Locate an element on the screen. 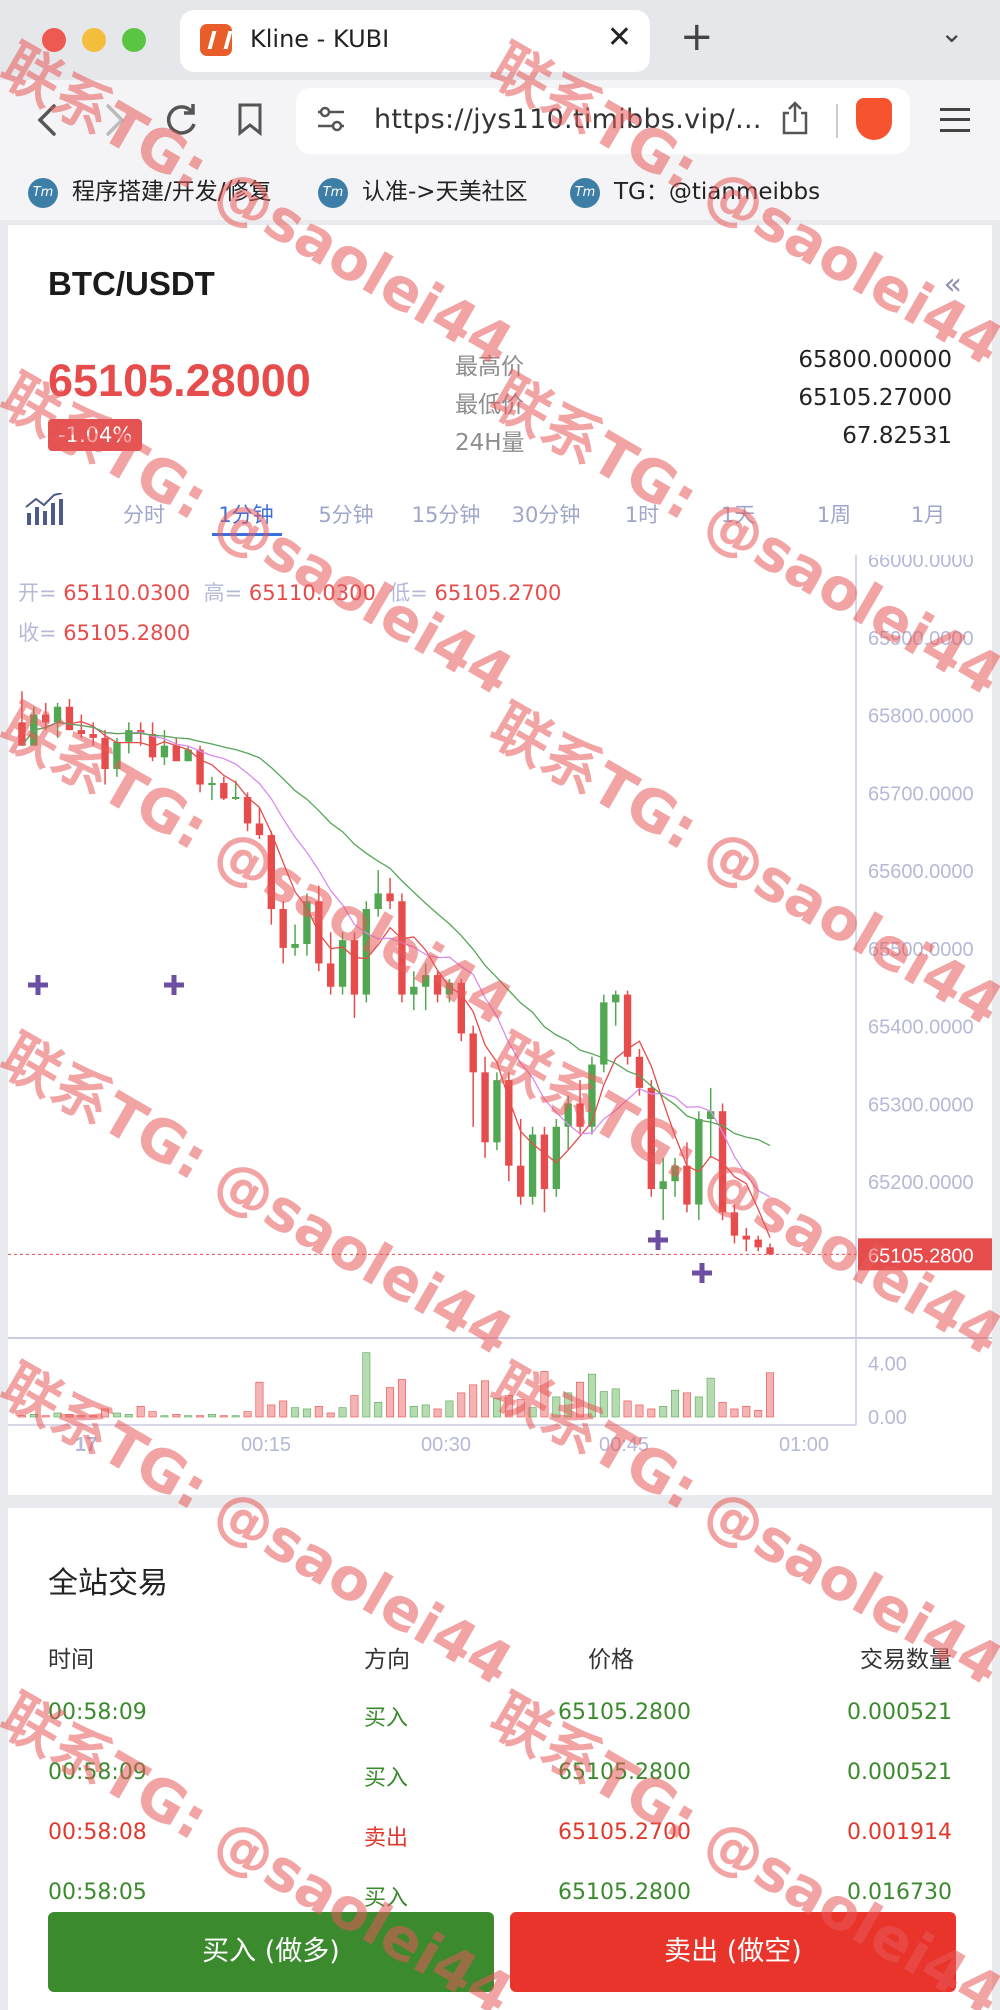 This screenshot has height=2010, width=1000. tab-close-icon: ✕ is located at coordinates (619, 37).